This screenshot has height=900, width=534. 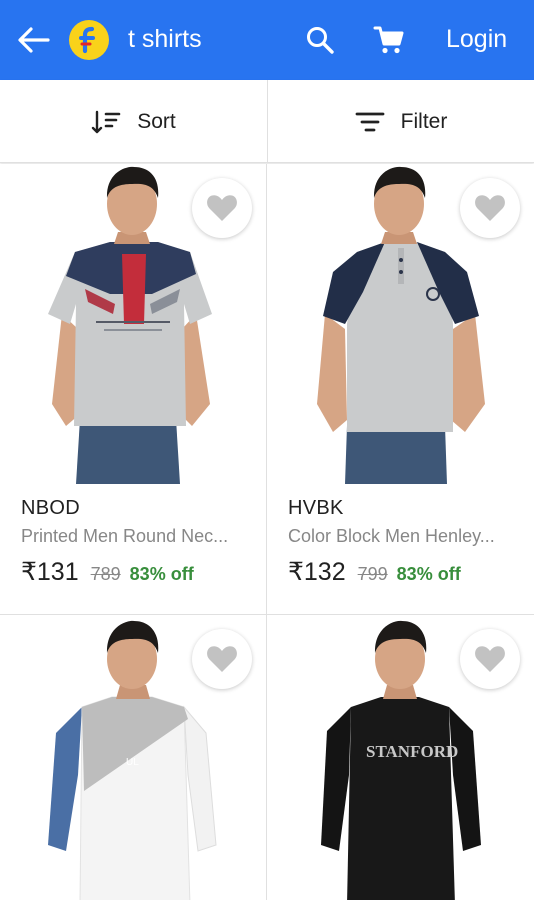 What do you see at coordinates (50, 572) in the screenshot?
I see `product-price: ₹131` at bounding box center [50, 572].